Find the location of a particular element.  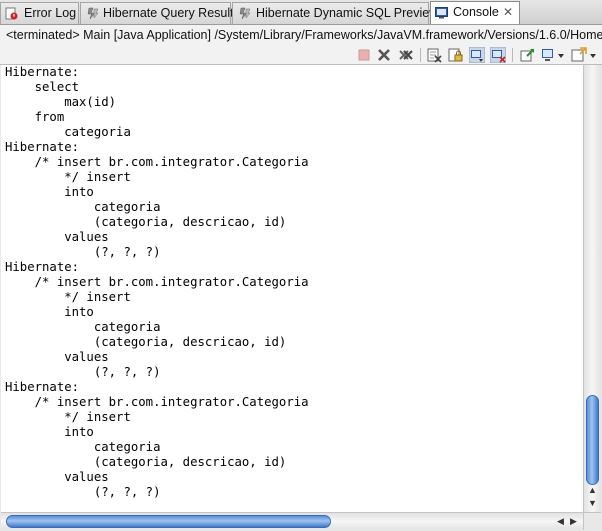

scroll-right-arrow: ▶ is located at coordinates (573, 521).